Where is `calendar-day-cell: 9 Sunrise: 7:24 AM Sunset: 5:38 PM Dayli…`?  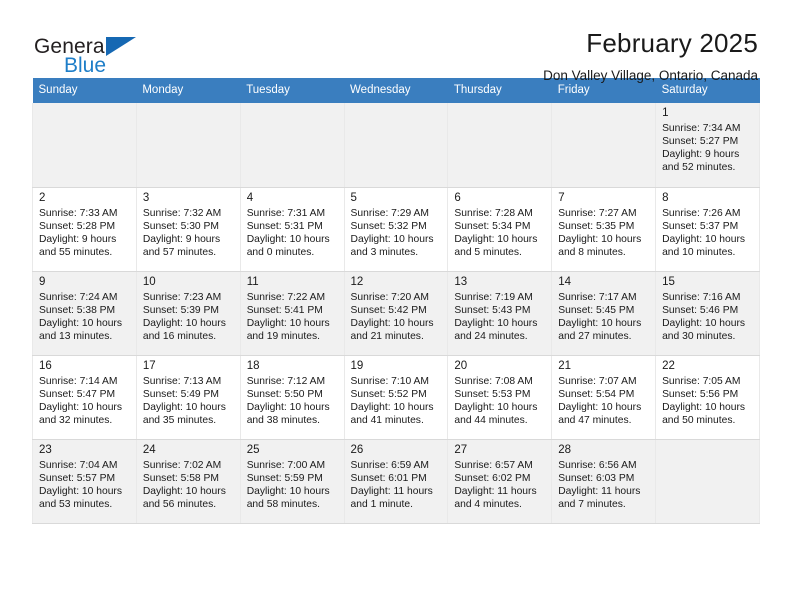 calendar-day-cell: 9 Sunrise: 7:24 AM Sunset: 5:38 PM Dayli… is located at coordinates (84, 313).